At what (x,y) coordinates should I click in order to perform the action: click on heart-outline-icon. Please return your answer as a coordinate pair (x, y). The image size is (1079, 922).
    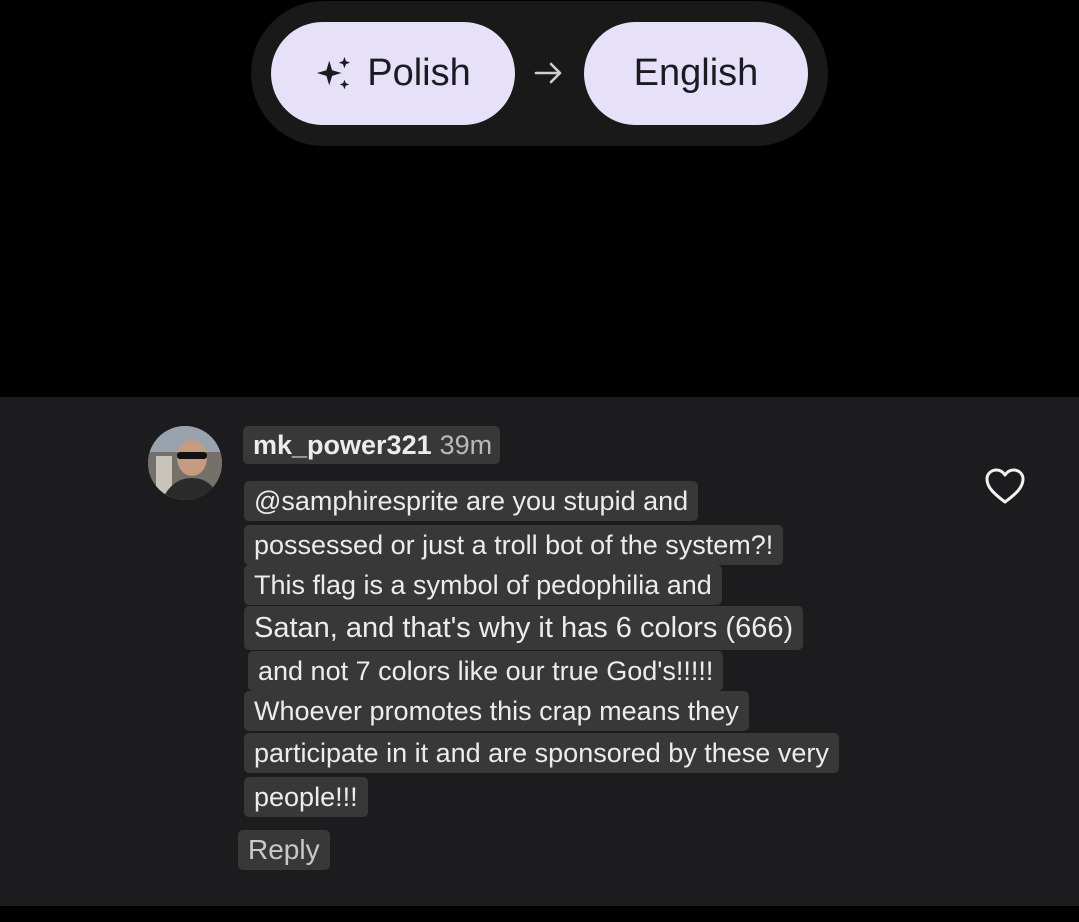
    Looking at the image, I should click on (1005, 486).